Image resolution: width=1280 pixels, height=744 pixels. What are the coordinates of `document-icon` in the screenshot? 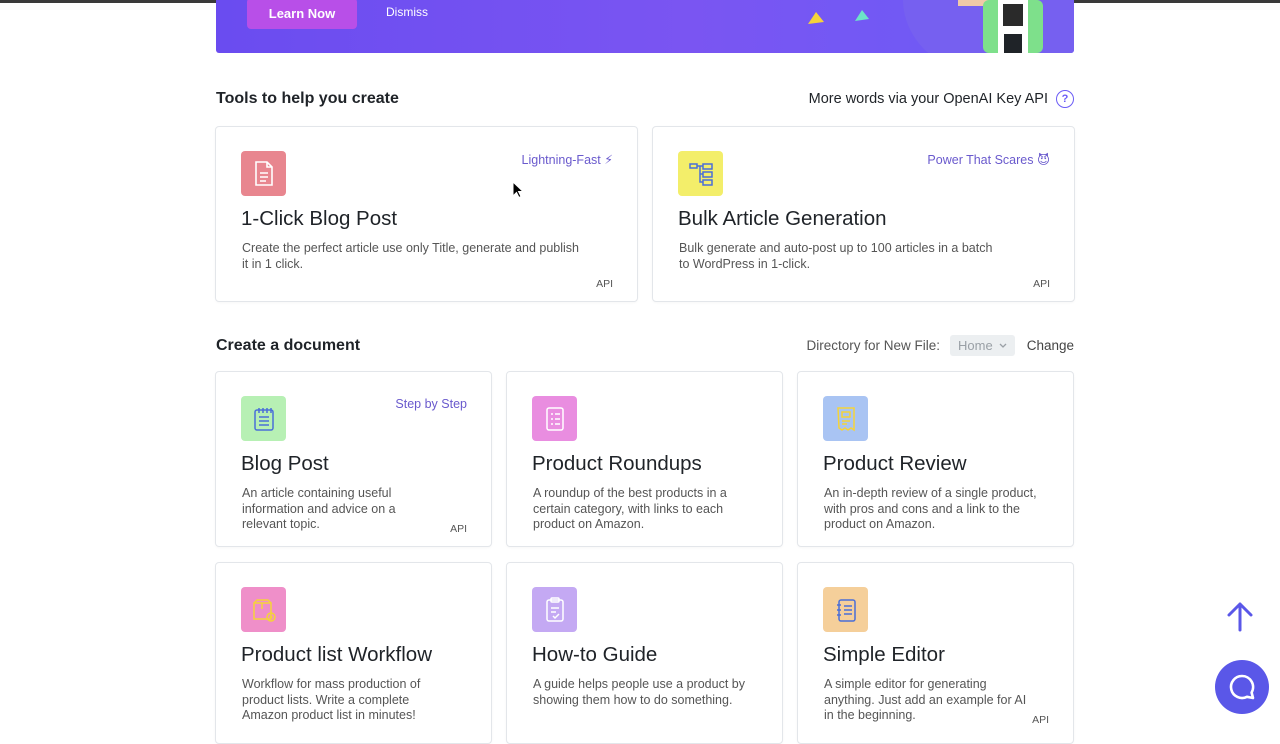 It's located at (263, 173).